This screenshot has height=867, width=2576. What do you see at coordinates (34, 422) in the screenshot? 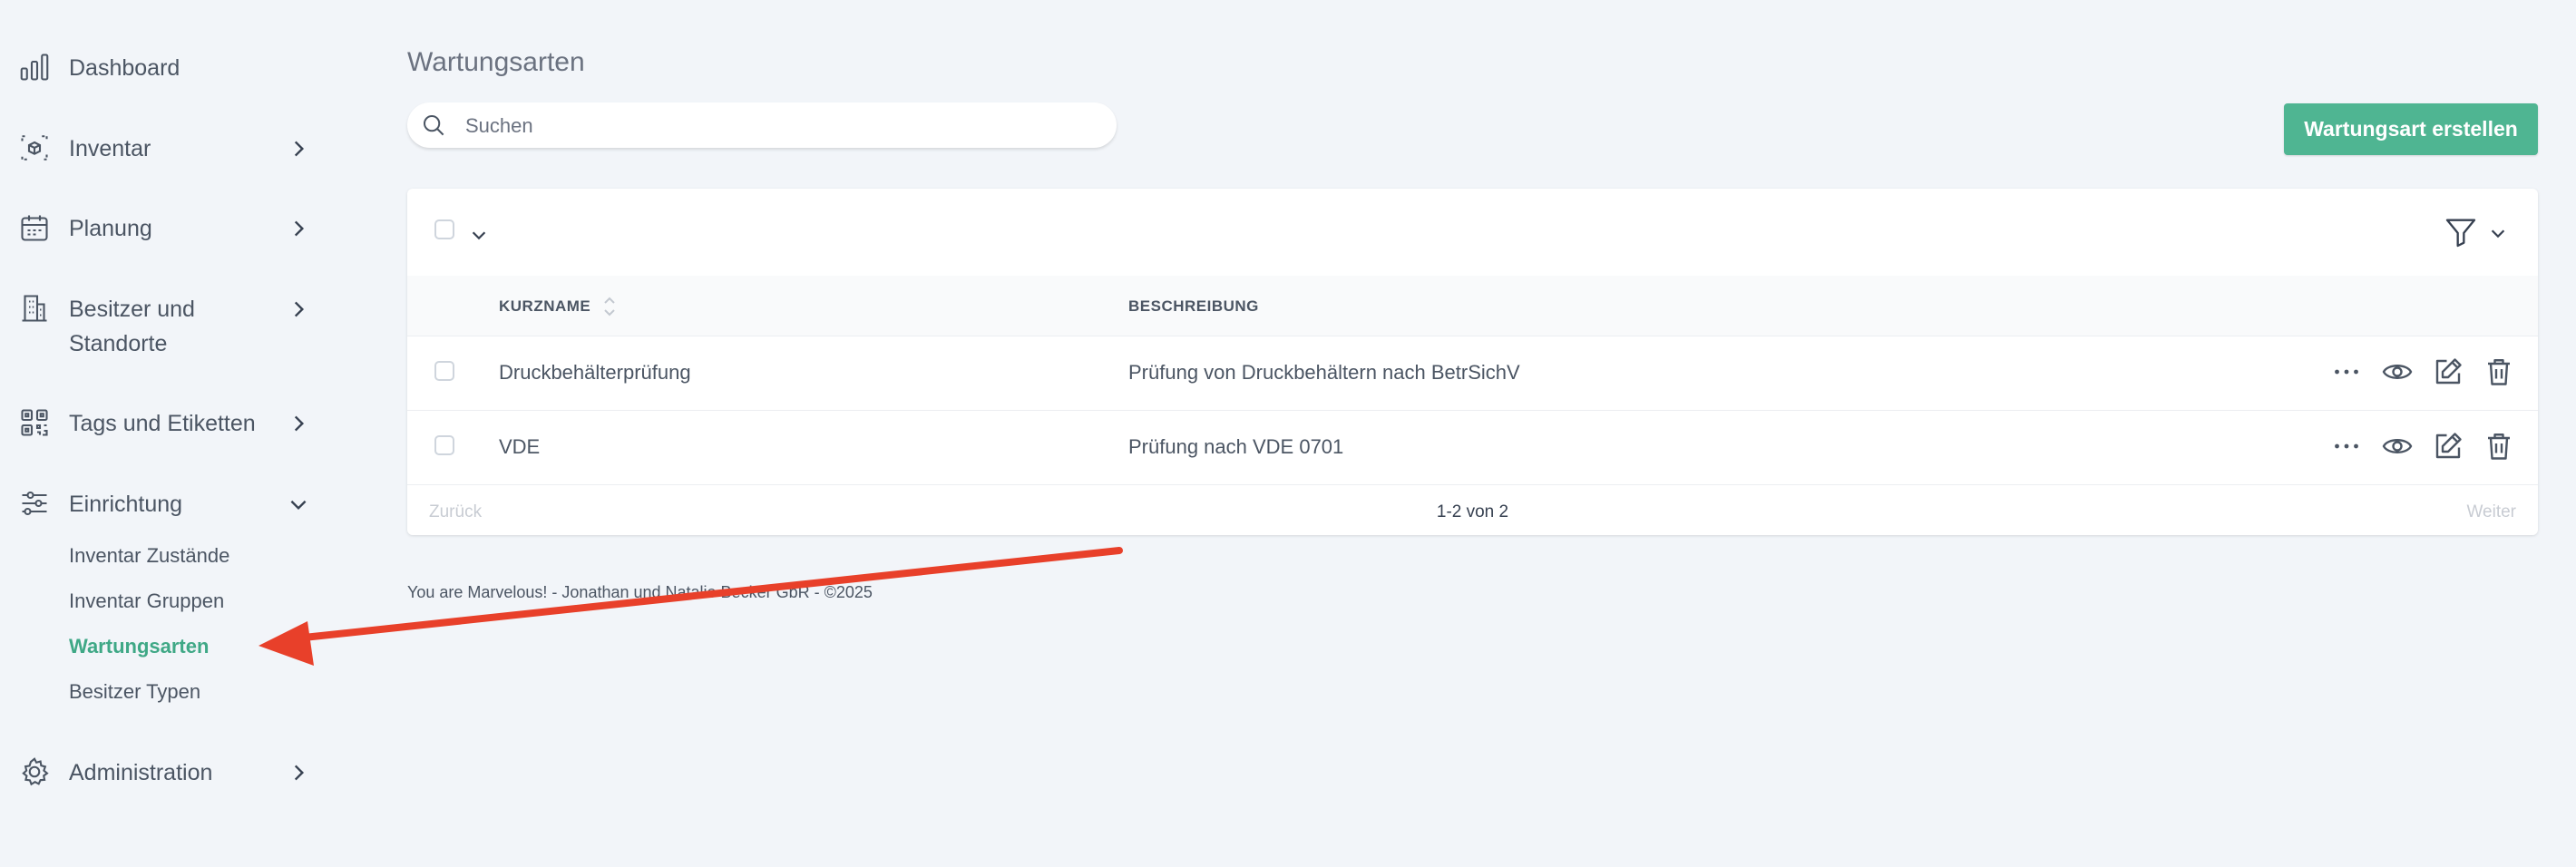
I see `qr-code-icon` at bounding box center [34, 422].